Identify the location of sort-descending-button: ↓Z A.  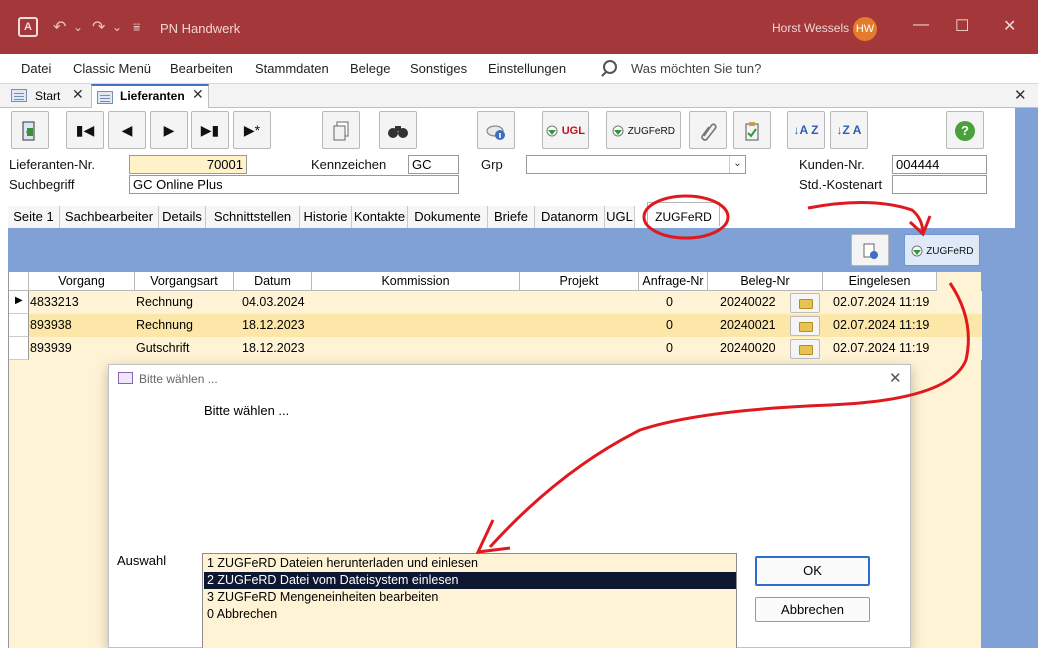
(849, 130).